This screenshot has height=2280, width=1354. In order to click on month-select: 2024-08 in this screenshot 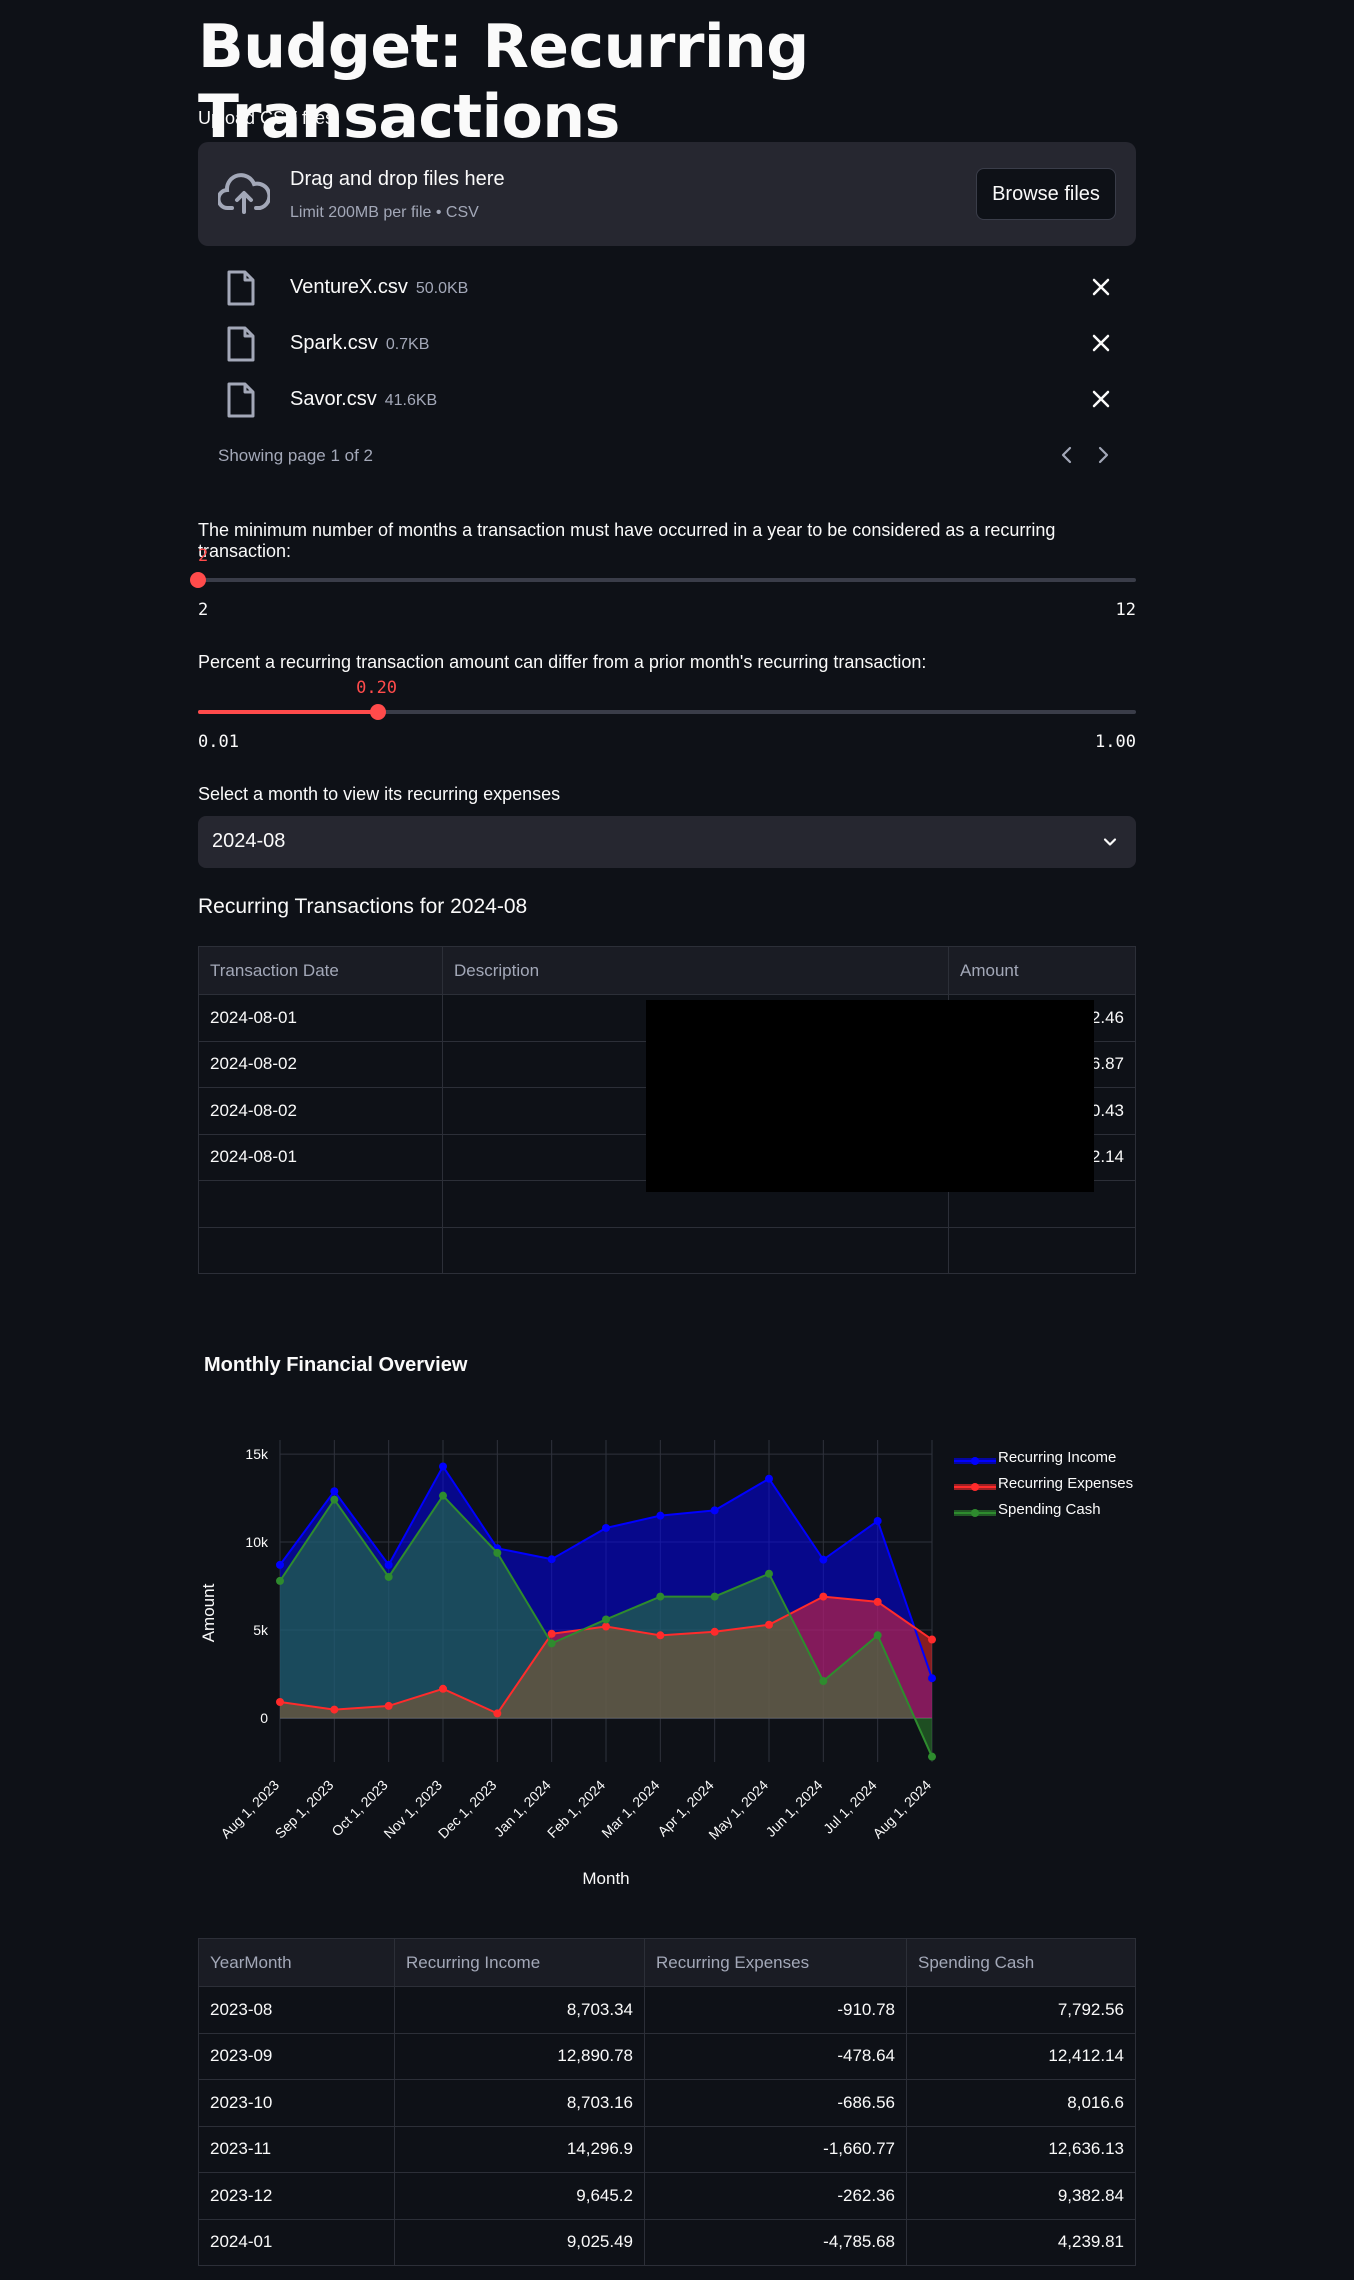, I will do `click(667, 842)`.